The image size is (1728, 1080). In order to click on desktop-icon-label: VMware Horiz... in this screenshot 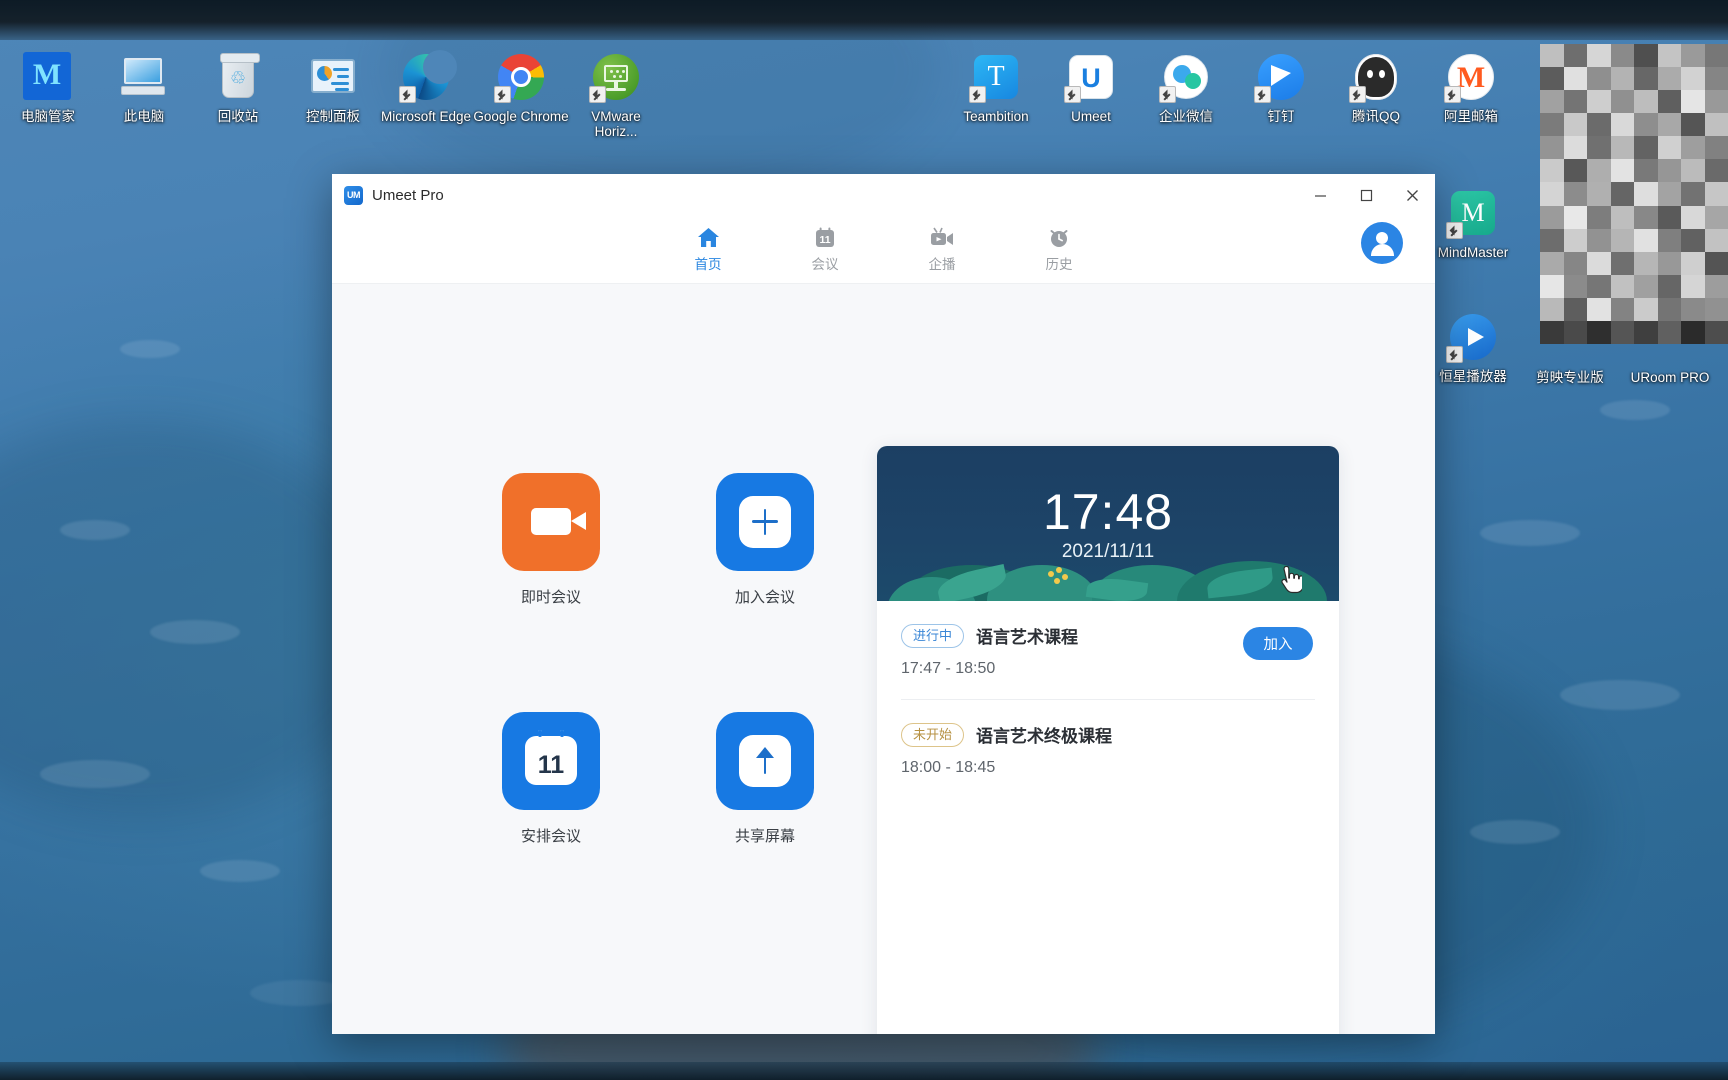, I will do `click(616, 124)`.